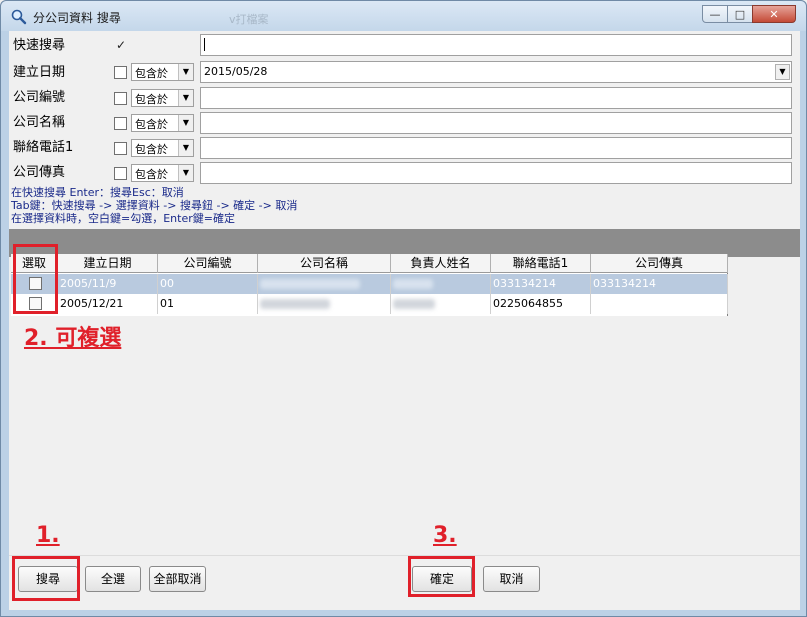  What do you see at coordinates (659, 284) in the screenshot?
I see `fax-cell: 033134214` at bounding box center [659, 284].